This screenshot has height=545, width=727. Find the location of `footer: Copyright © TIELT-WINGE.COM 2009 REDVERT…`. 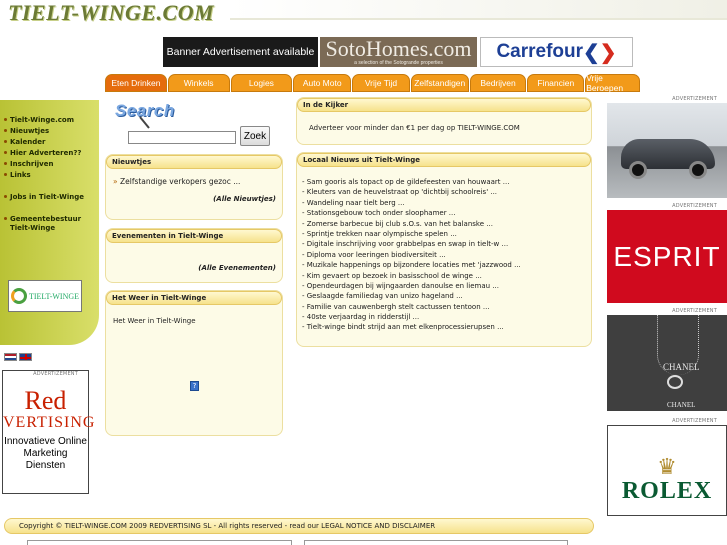

footer: Copyright © TIELT-WINGE.COM 2009 REDVERT… is located at coordinates (299, 526).